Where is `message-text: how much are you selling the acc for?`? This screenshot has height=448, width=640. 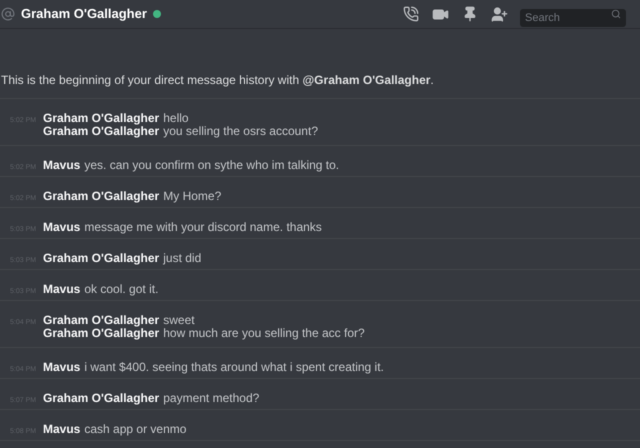 message-text: how much are you selling the acc for? is located at coordinates (264, 333).